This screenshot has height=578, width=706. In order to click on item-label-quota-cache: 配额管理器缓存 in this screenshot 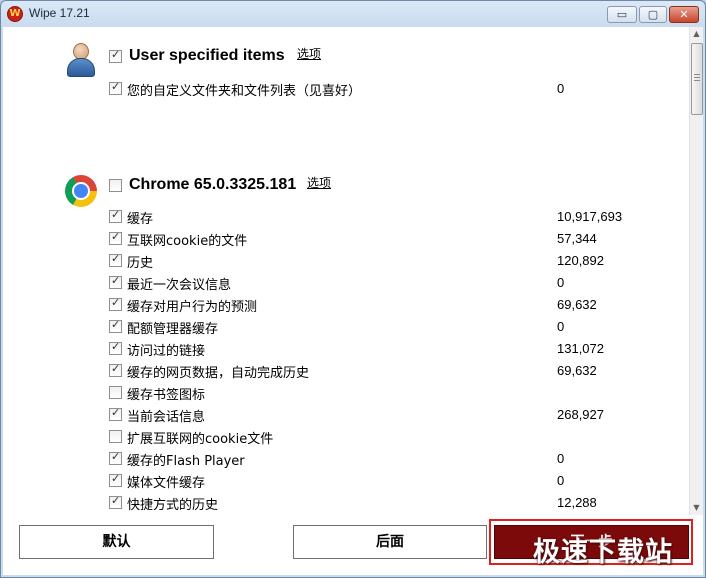, I will do `click(173, 329)`.